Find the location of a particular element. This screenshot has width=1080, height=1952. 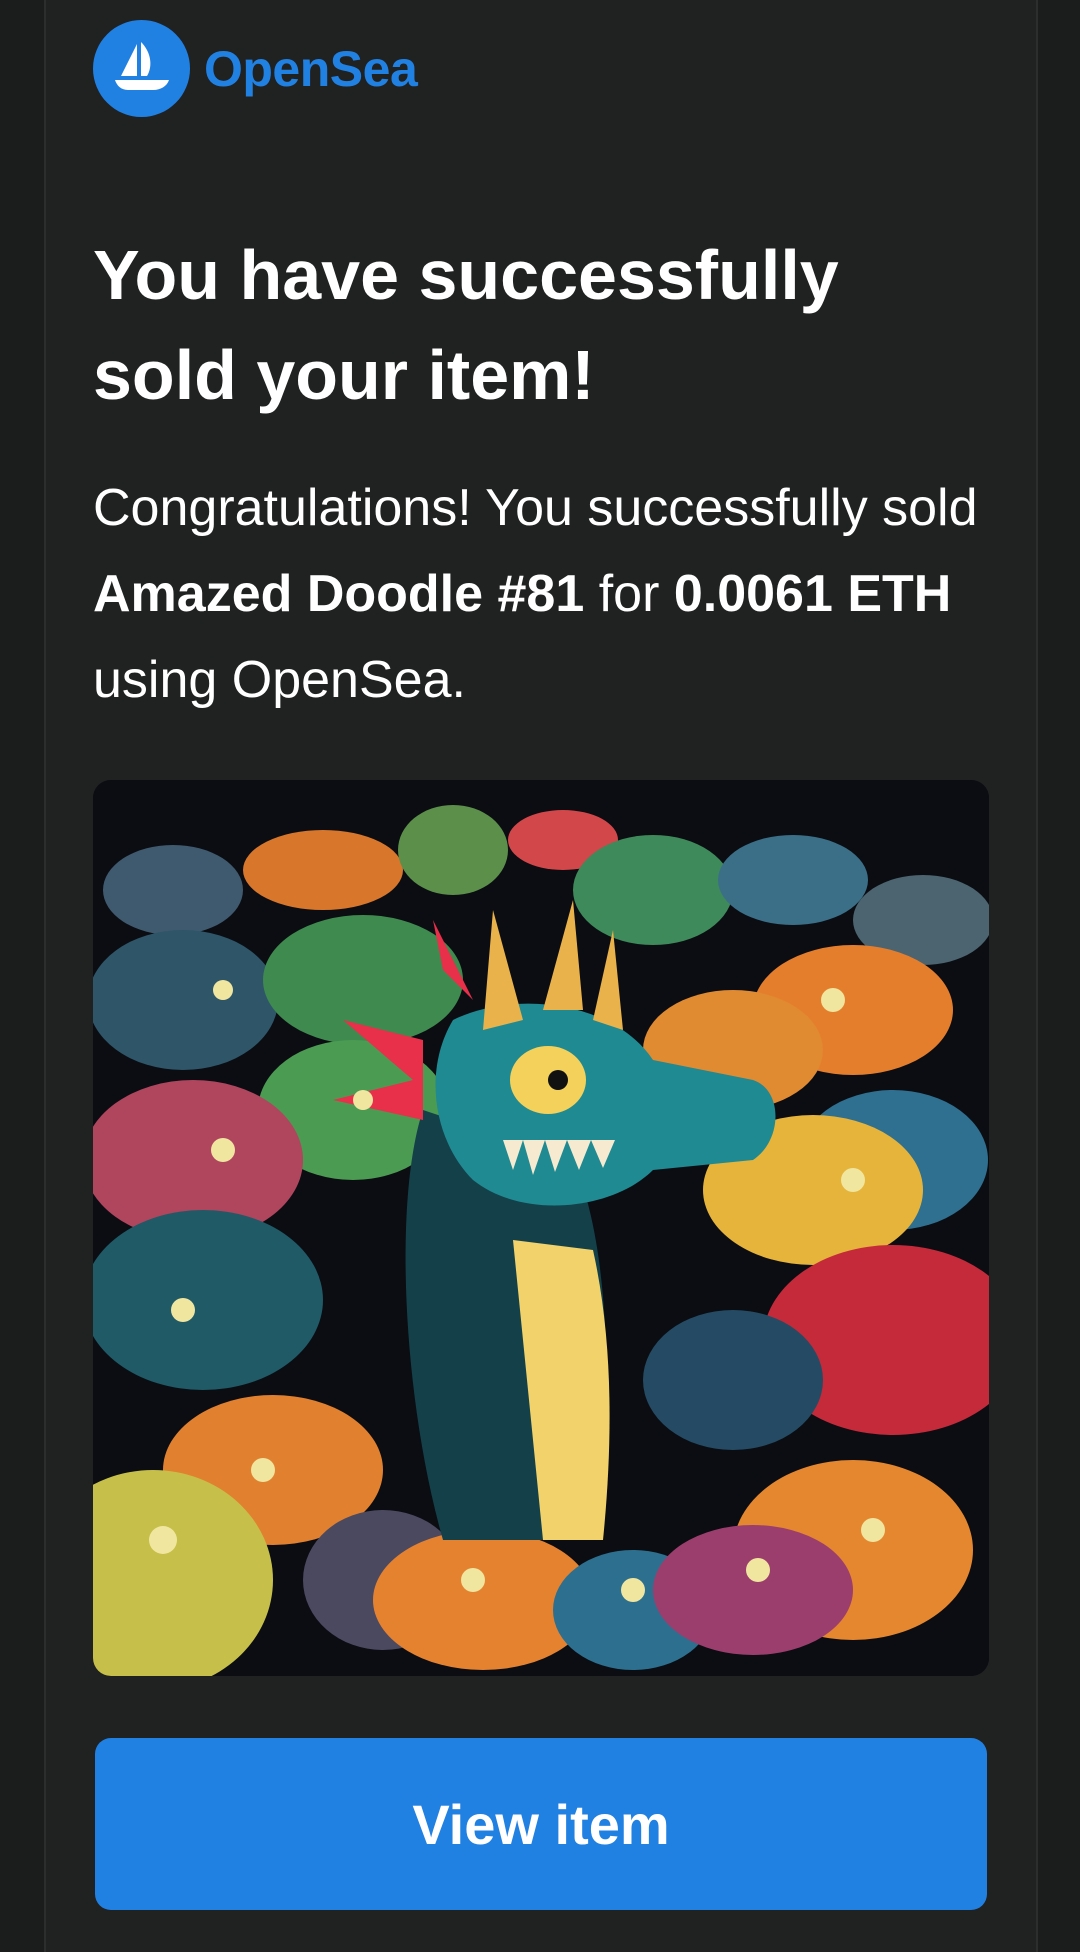

sale-price: 0.0061 ETH is located at coordinates (812, 594).